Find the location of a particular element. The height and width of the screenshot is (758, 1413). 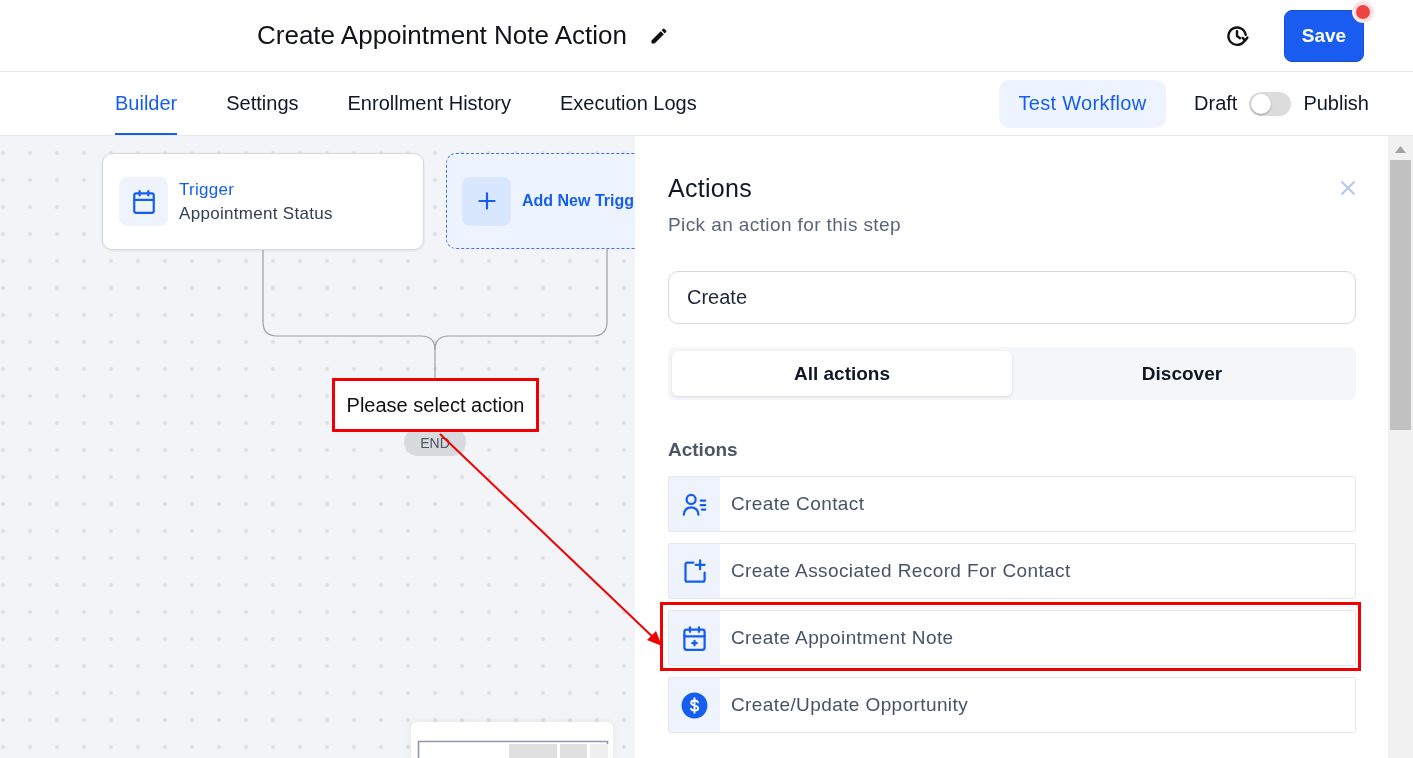

scroll-up-arrow-icon is located at coordinates (1400, 149).